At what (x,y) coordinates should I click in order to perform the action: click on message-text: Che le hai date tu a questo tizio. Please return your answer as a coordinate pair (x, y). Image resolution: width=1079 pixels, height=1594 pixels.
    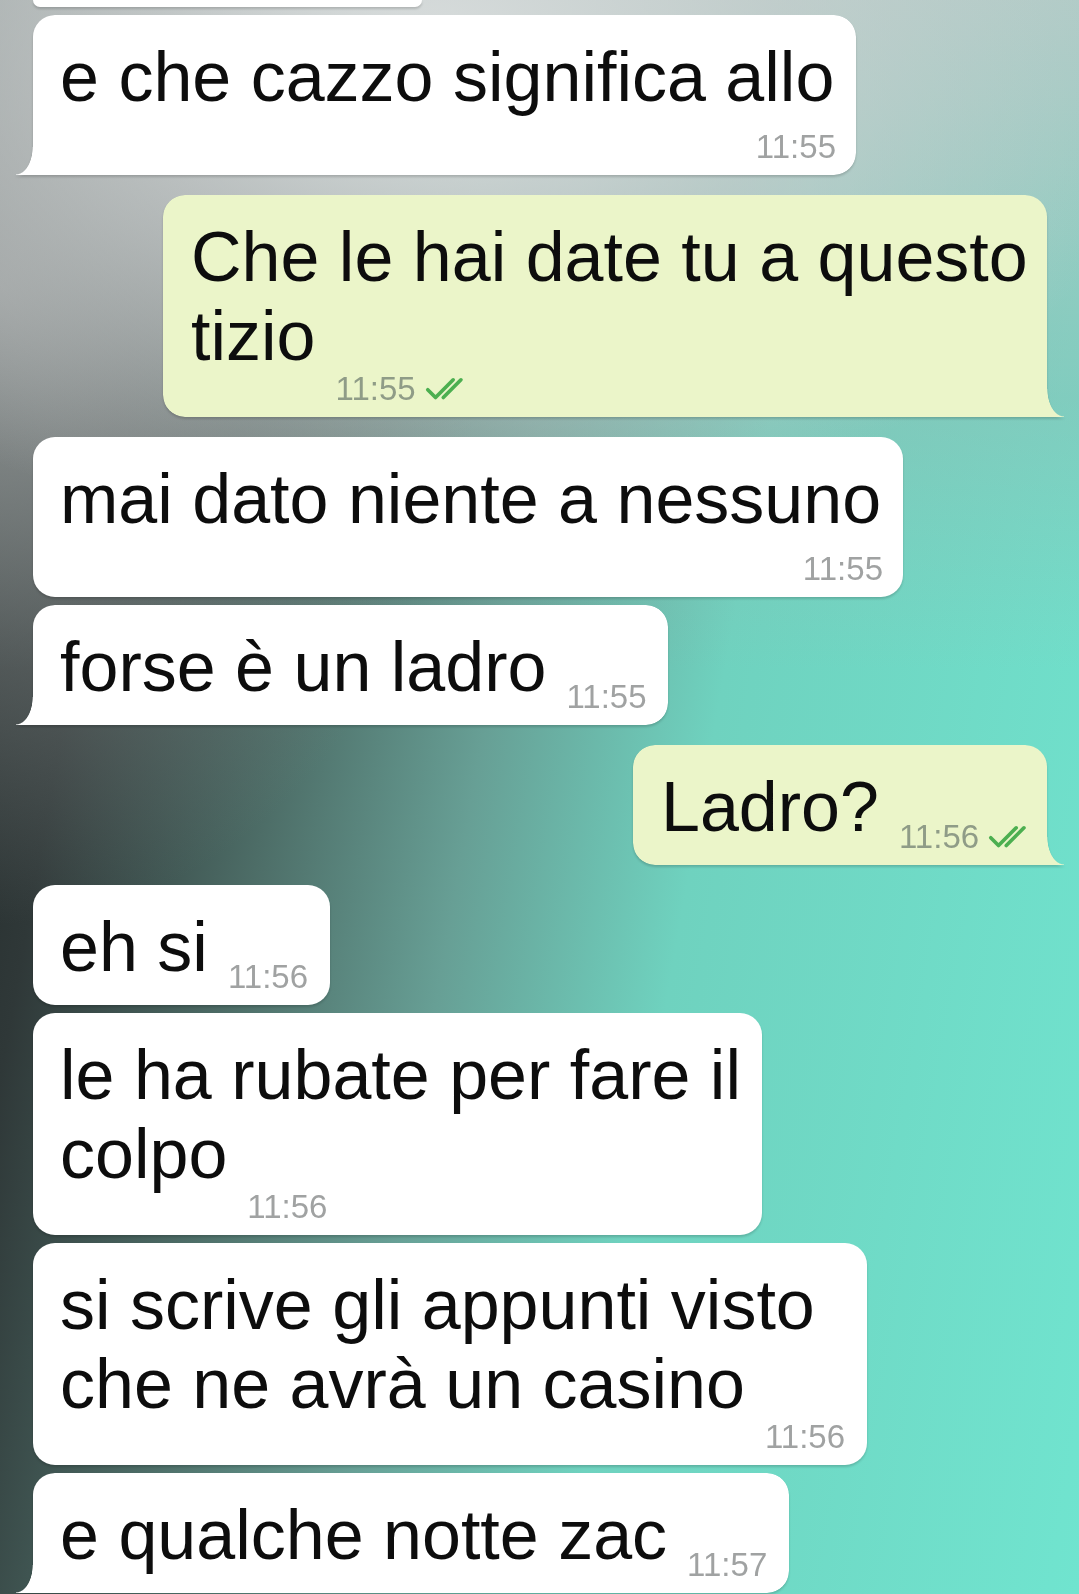
    Looking at the image, I should click on (609, 296).